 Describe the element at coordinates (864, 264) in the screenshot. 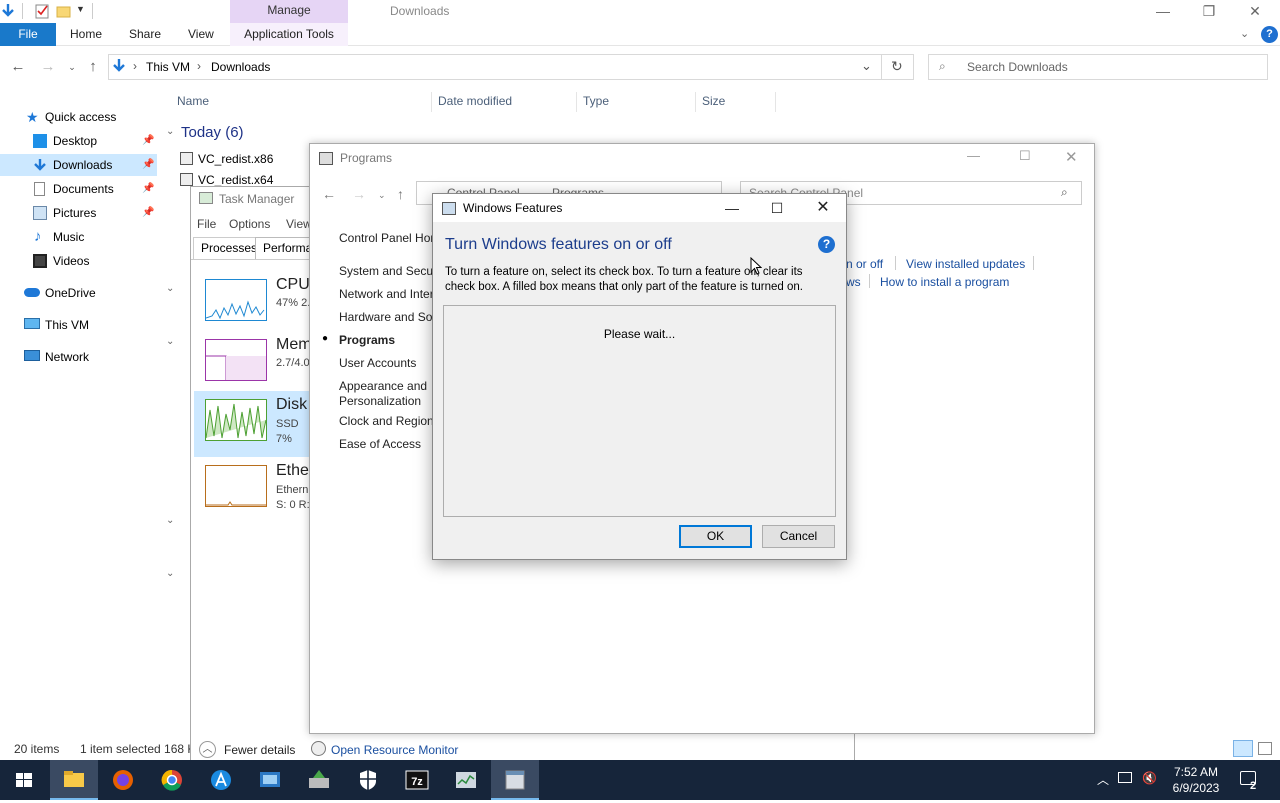

I see `turn-features-link: n or off` at that location.